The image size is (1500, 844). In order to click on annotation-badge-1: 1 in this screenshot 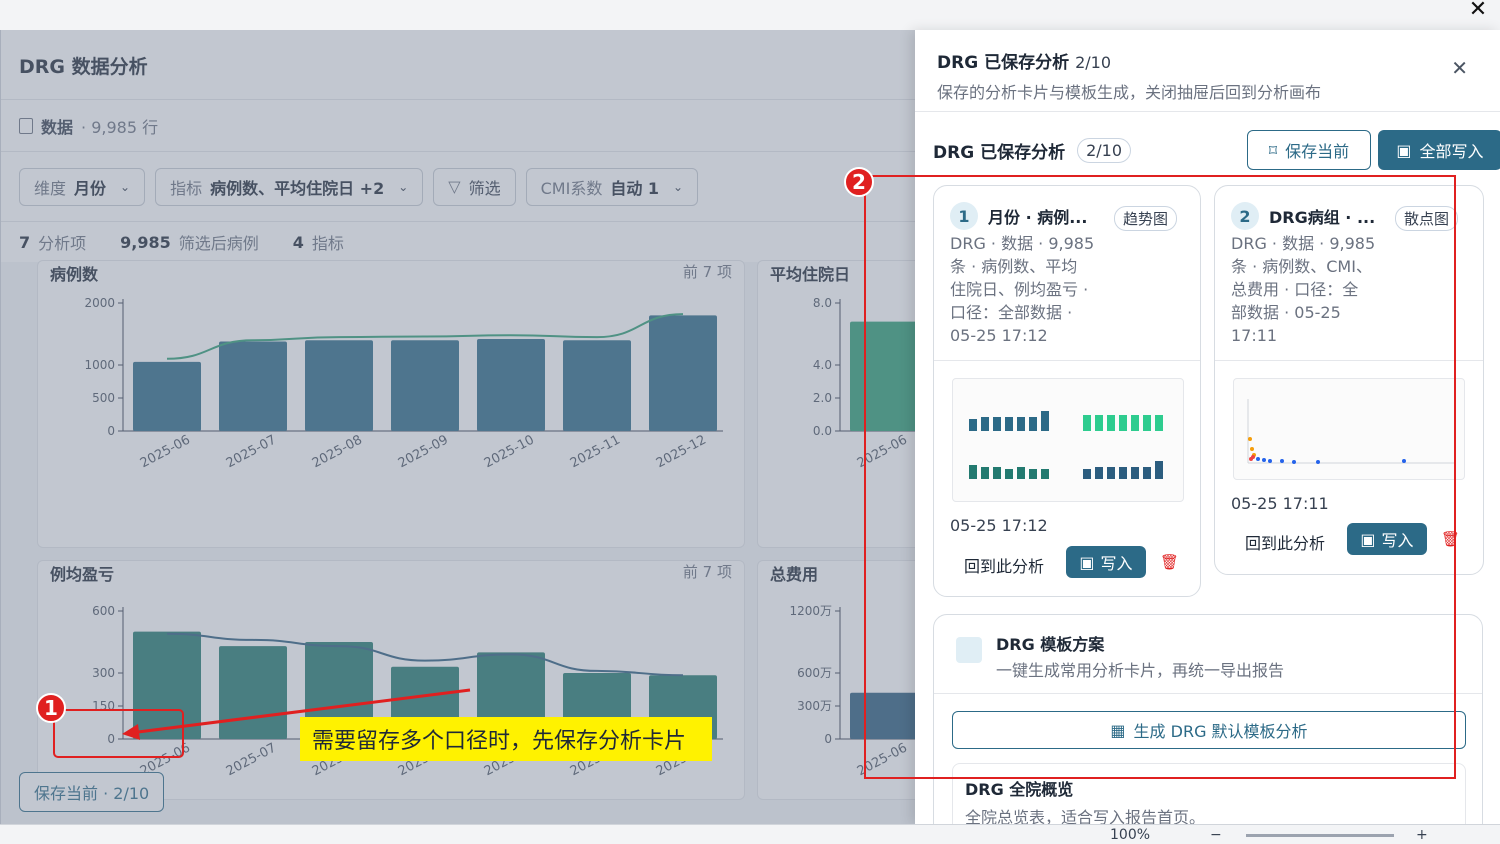, I will do `click(51, 708)`.